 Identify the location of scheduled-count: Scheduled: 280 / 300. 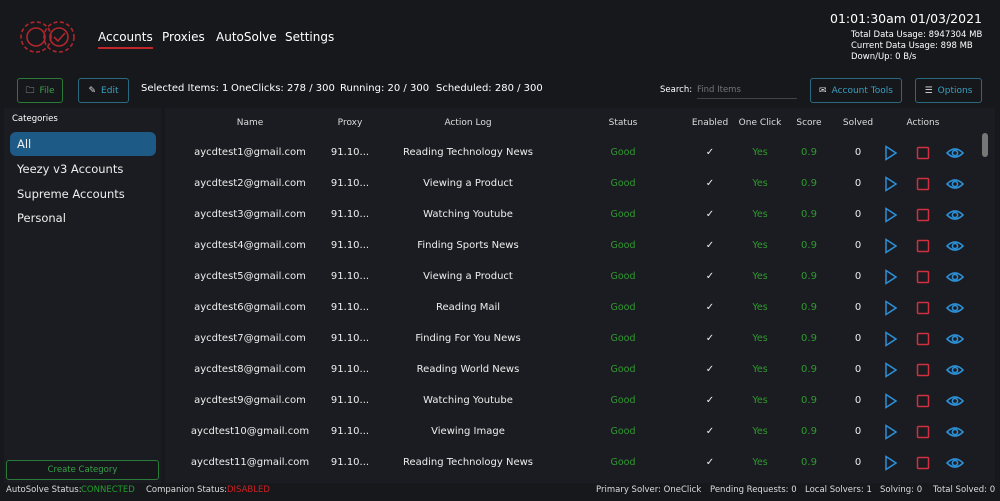
(489, 88).